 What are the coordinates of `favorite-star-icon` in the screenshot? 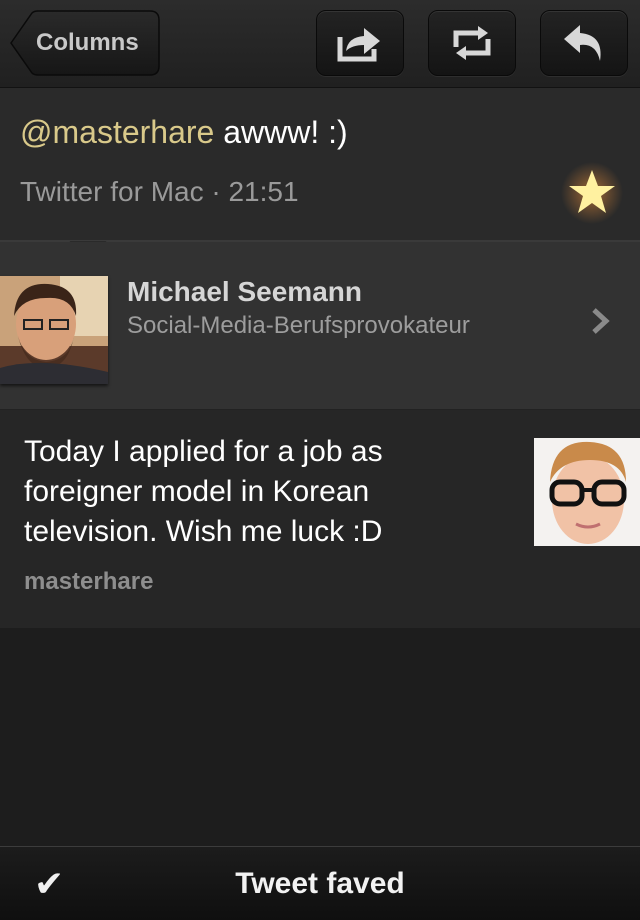 It's located at (592, 193).